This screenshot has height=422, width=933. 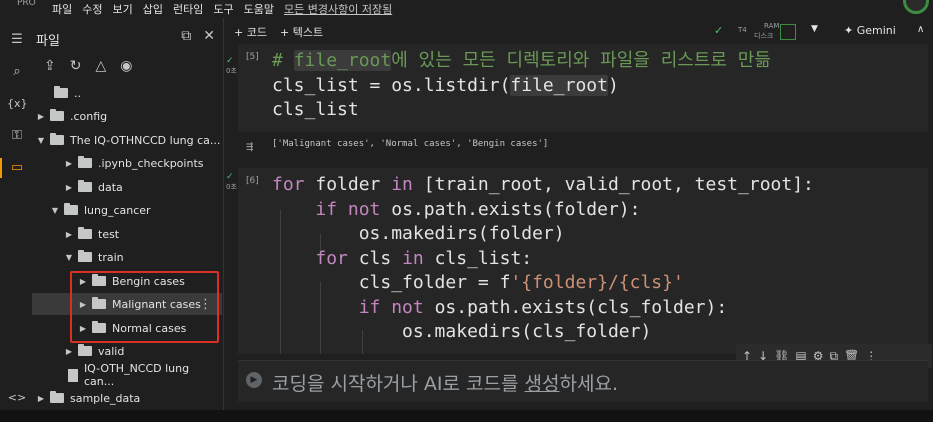 What do you see at coordinates (88, 66) in the screenshot?
I see `file-toolbar: ⇪ ↻ △ ◉` at bounding box center [88, 66].